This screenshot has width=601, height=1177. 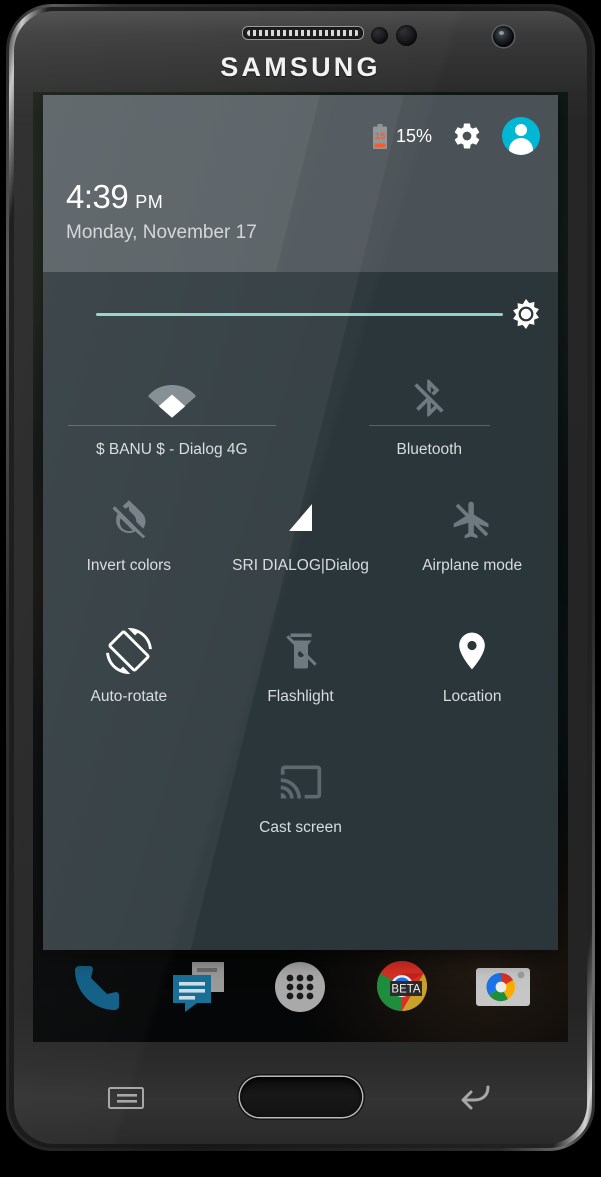 What do you see at coordinates (526, 314) in the screenshot?
I see `brightness-sun-icon` at bounding box center [526, 314].